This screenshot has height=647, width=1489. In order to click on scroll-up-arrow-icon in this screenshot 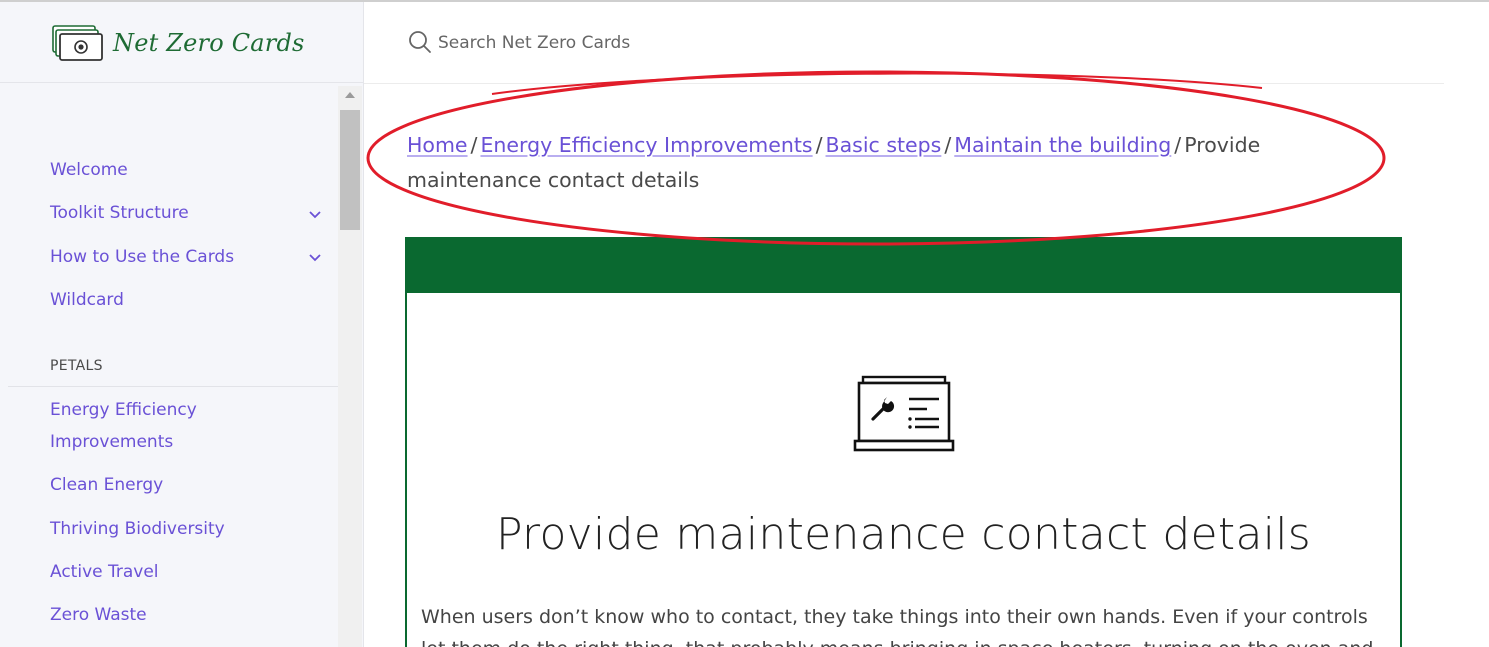, I will do `click(350, 95)`.